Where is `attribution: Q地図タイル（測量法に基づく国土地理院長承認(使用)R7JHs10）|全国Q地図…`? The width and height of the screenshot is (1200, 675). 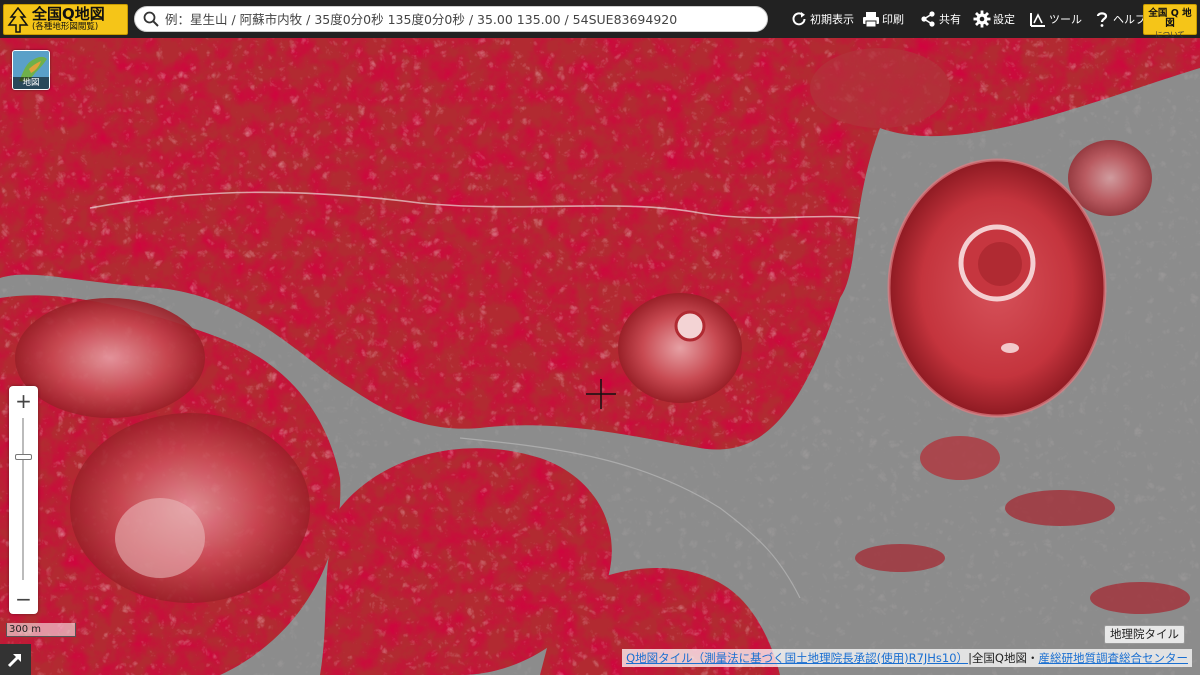 attribution: Q地図タイル（測量法に基づく国土地理院長承認(使用)R7JHs10）|全国Q地図… is located at coordinates (907, 658).